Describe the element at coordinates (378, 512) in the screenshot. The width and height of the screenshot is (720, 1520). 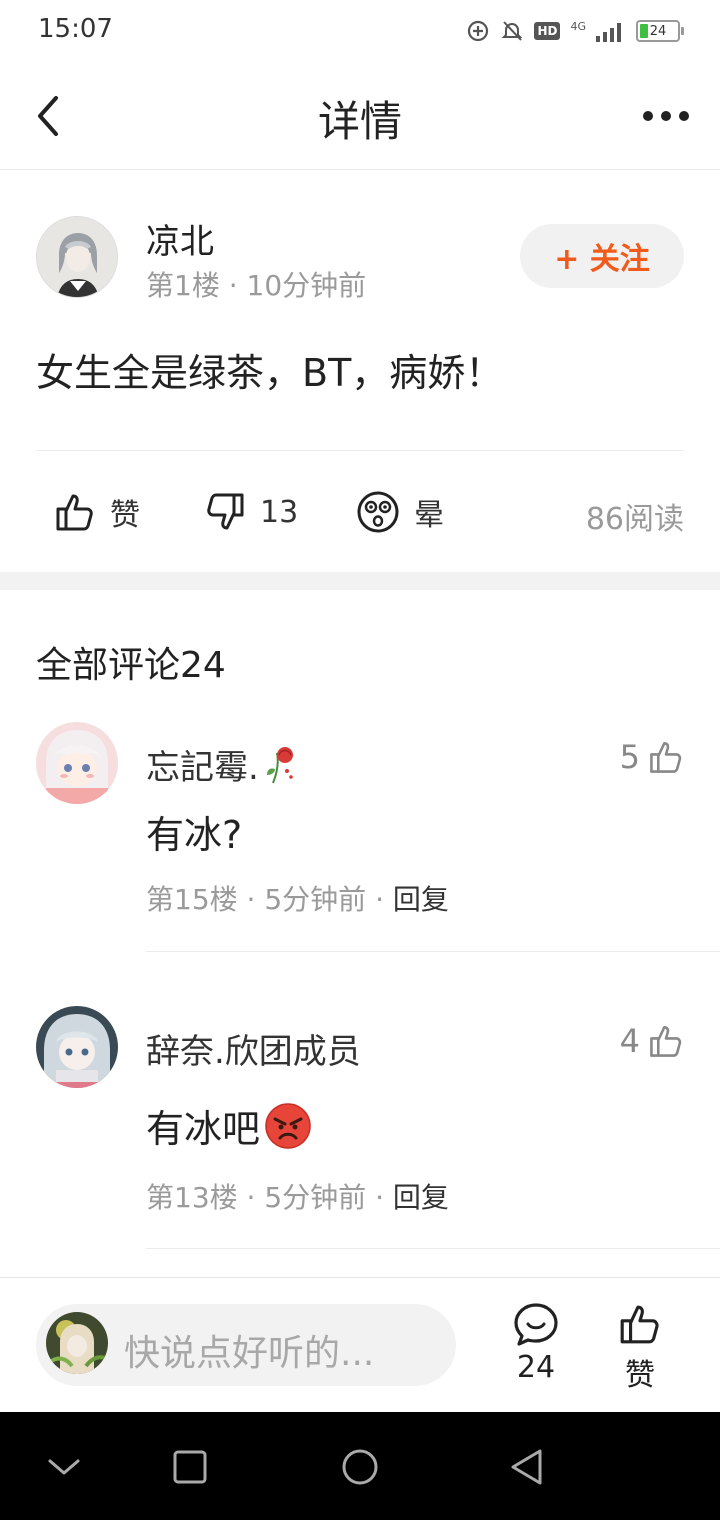
I see `dizzy-face-icon` at that location.